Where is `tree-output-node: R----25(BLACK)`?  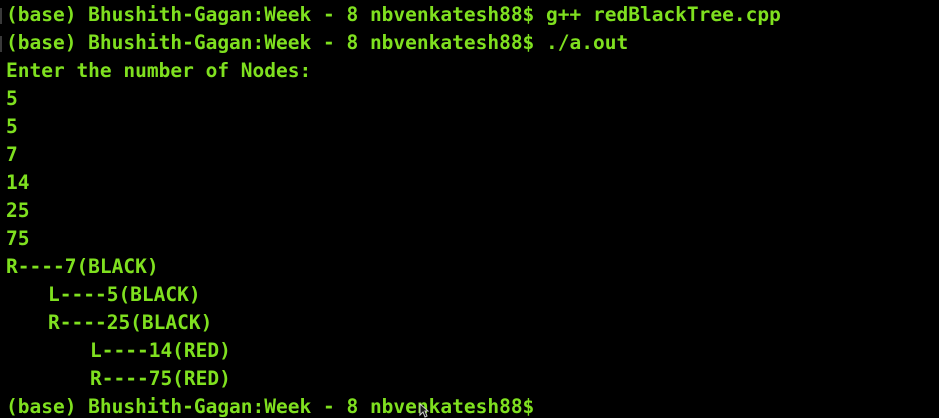 tree-output-node: R----25(BLACK) is located at coordinates (130, 322).